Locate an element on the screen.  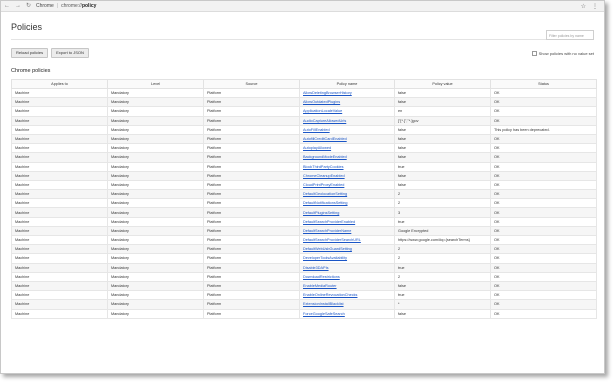
cell-policy-name: CloudPrintProxyEnabled is located at coordinates (347, 185).